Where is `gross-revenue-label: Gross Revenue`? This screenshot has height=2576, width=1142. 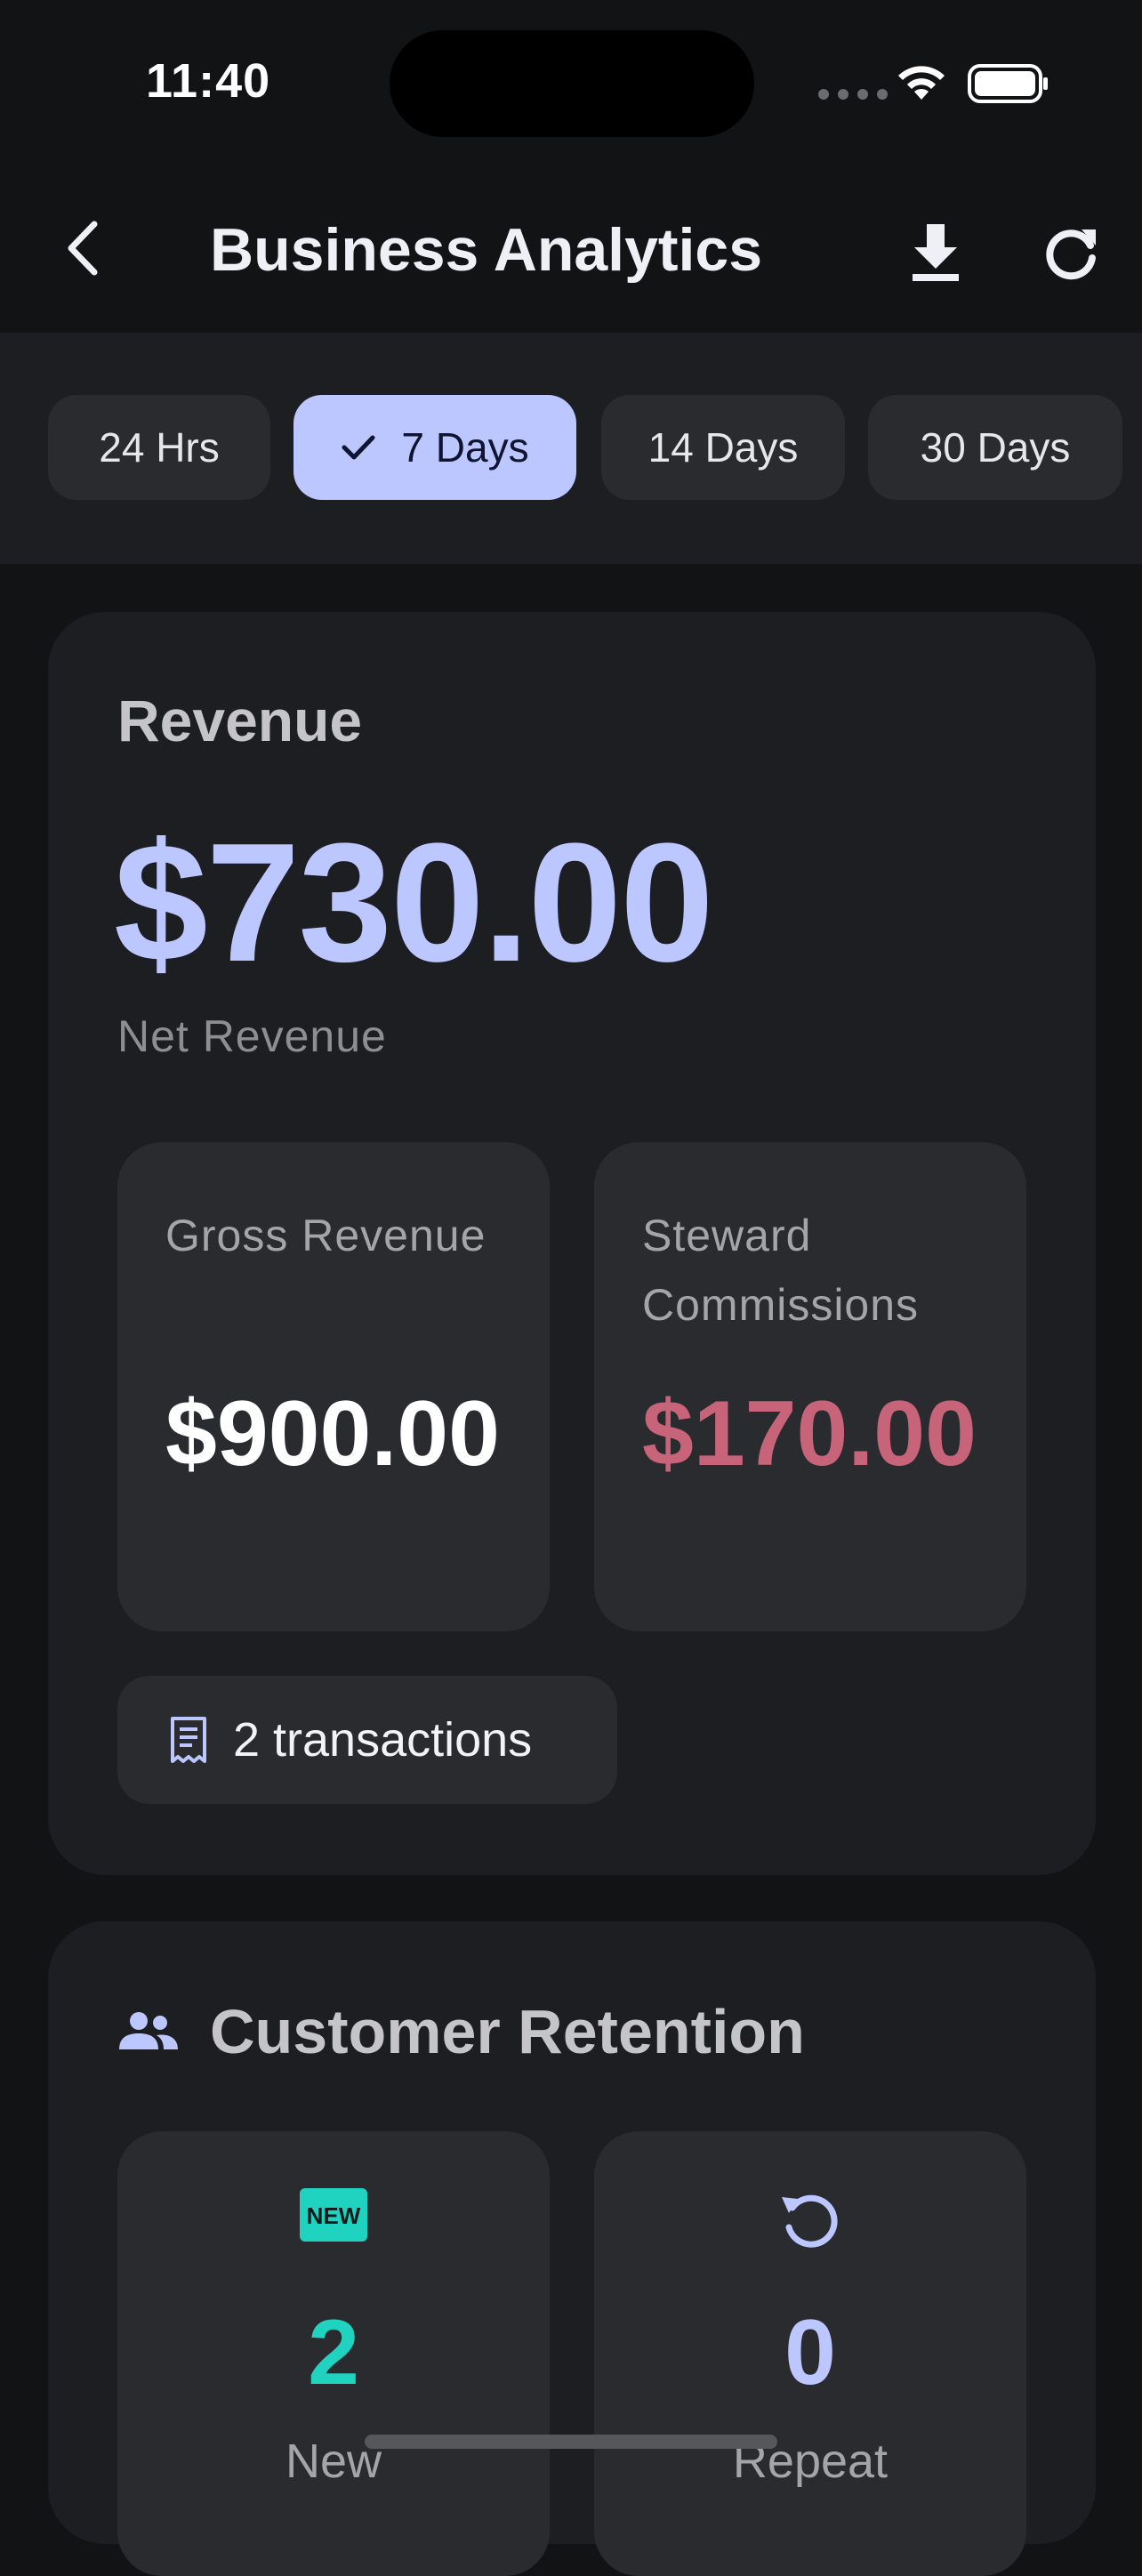 gross-revenue-label: Gross Revenue is located at coordinates (326, 1235).